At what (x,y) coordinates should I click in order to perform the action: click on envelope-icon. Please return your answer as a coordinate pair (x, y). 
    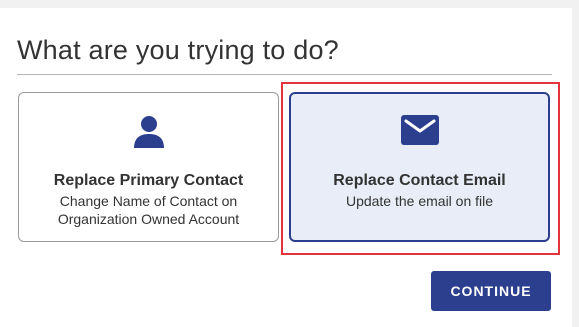
    Looking at the image, I should click on (419, 132).